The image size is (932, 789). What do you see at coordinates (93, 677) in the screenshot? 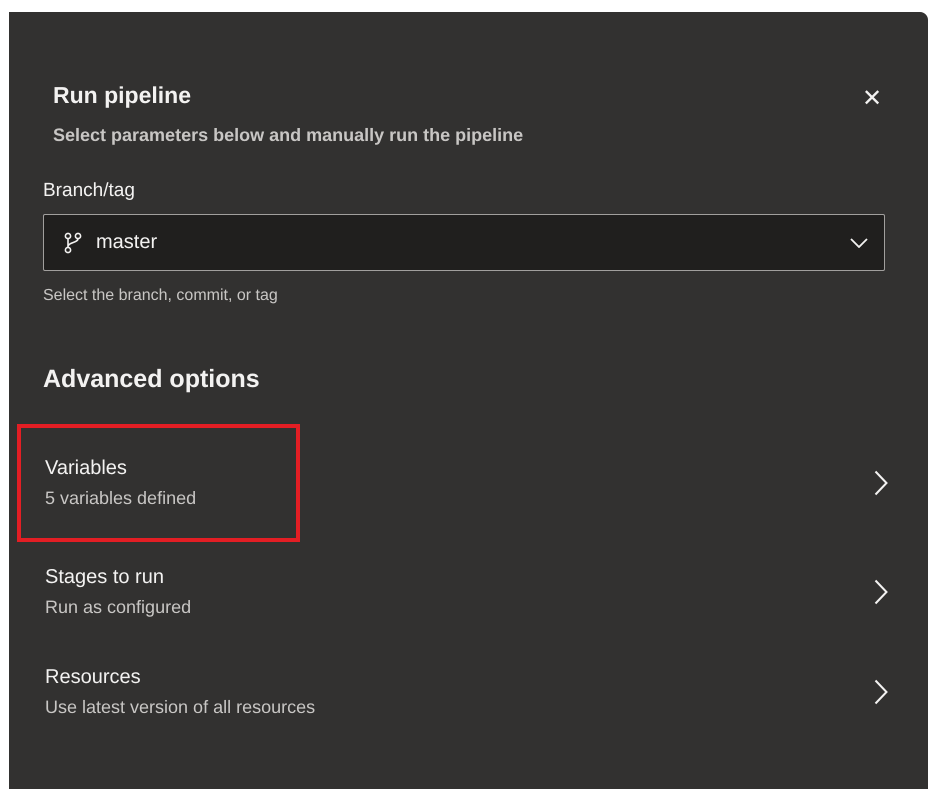
I see `option-title: Resources` at bounding box center [93, 677].